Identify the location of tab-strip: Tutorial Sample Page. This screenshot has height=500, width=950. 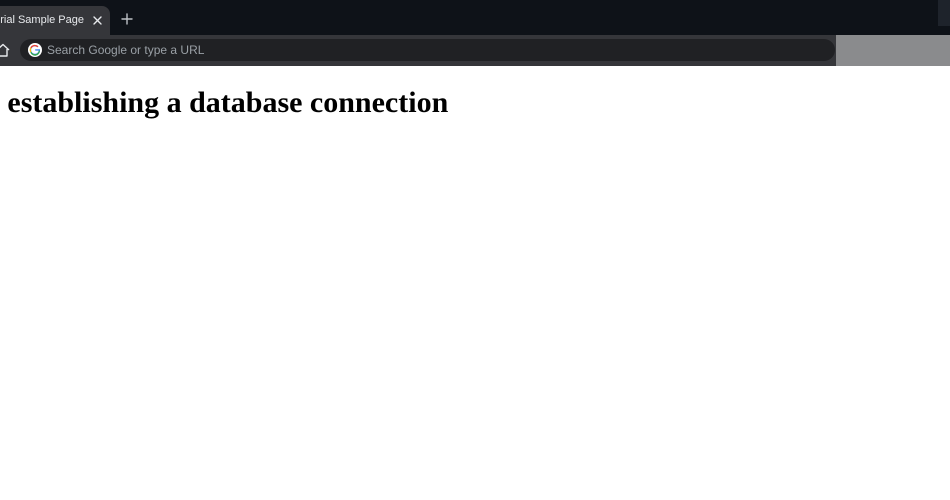
(475, 17).